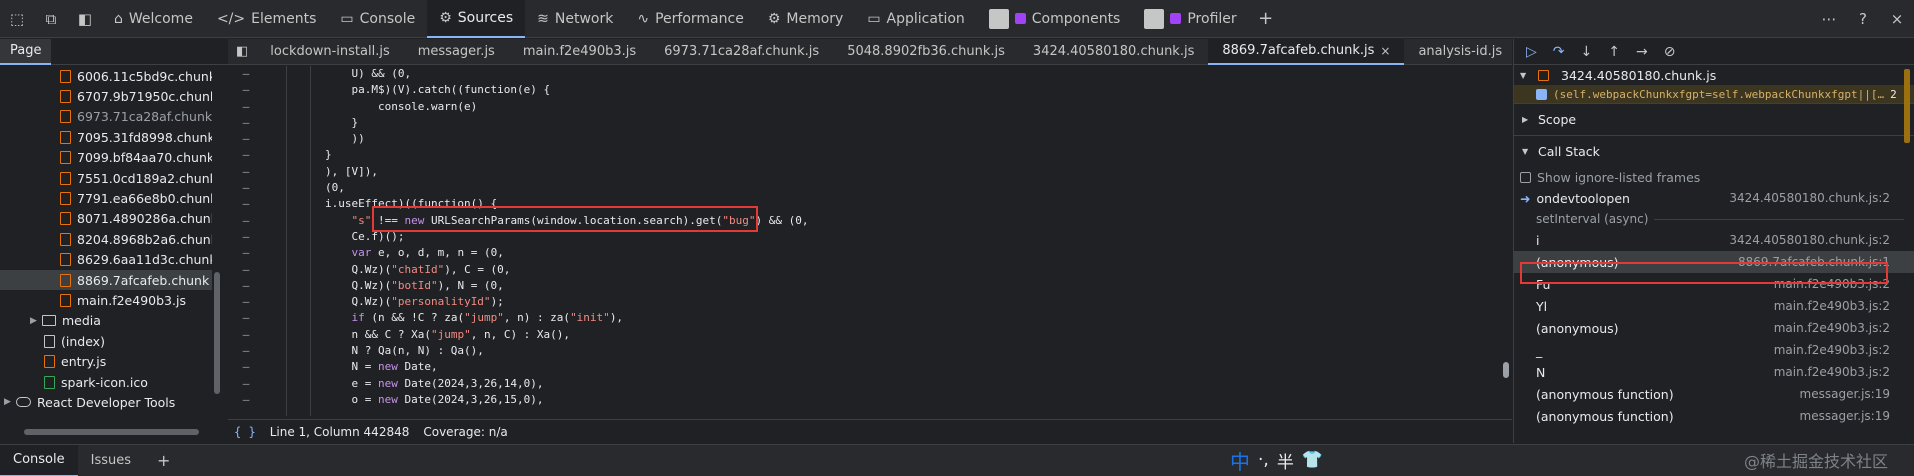 Image resolution: width=1914 pixels, height=476 pixels. What do you see at coordinates (1113, 52) in the screenshot?
I see `editor-tab: 3424.40580180.chunk.js` at bounding box center [1113, 52].